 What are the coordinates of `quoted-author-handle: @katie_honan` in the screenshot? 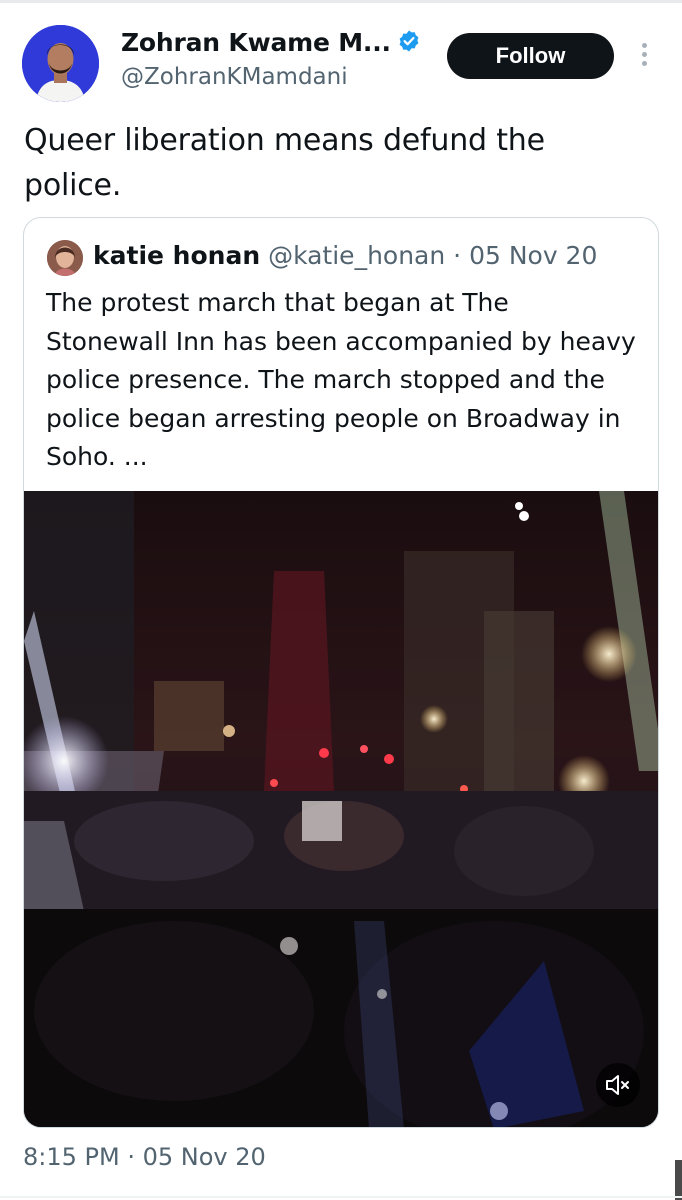 It's located at (356, 255).